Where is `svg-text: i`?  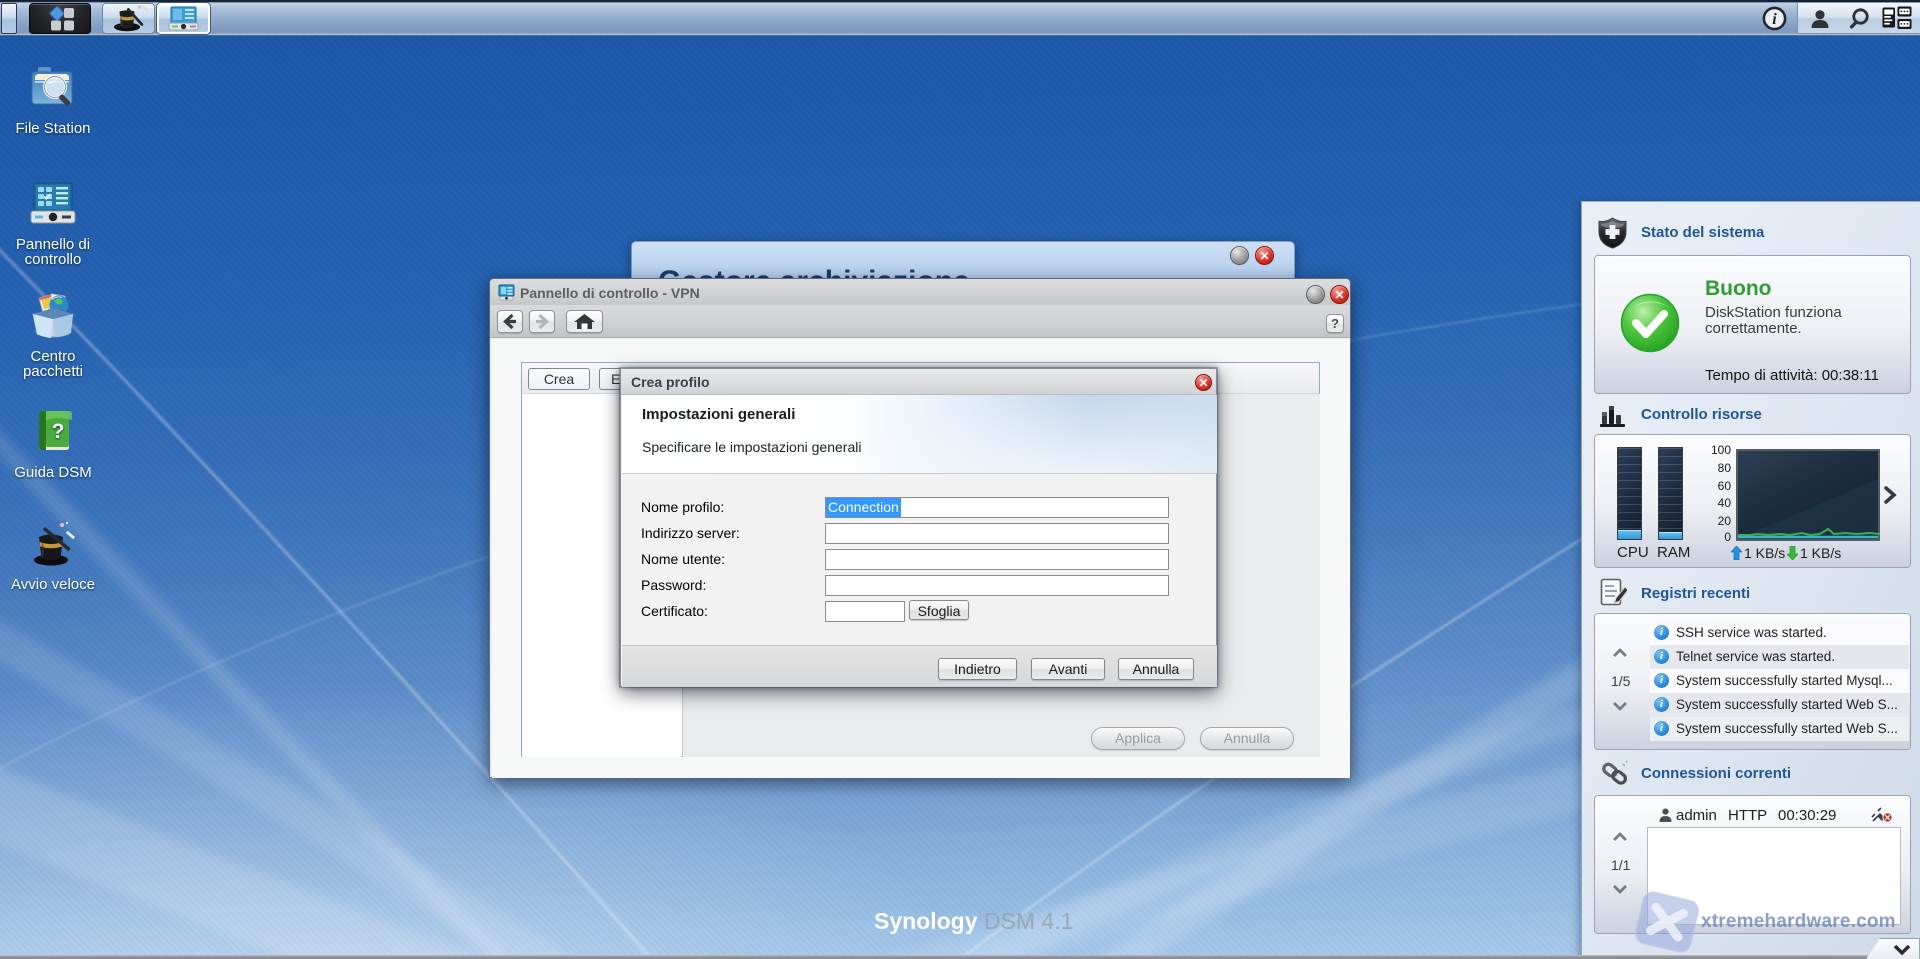 svg-text: i is located at coordinates (1774, 19).